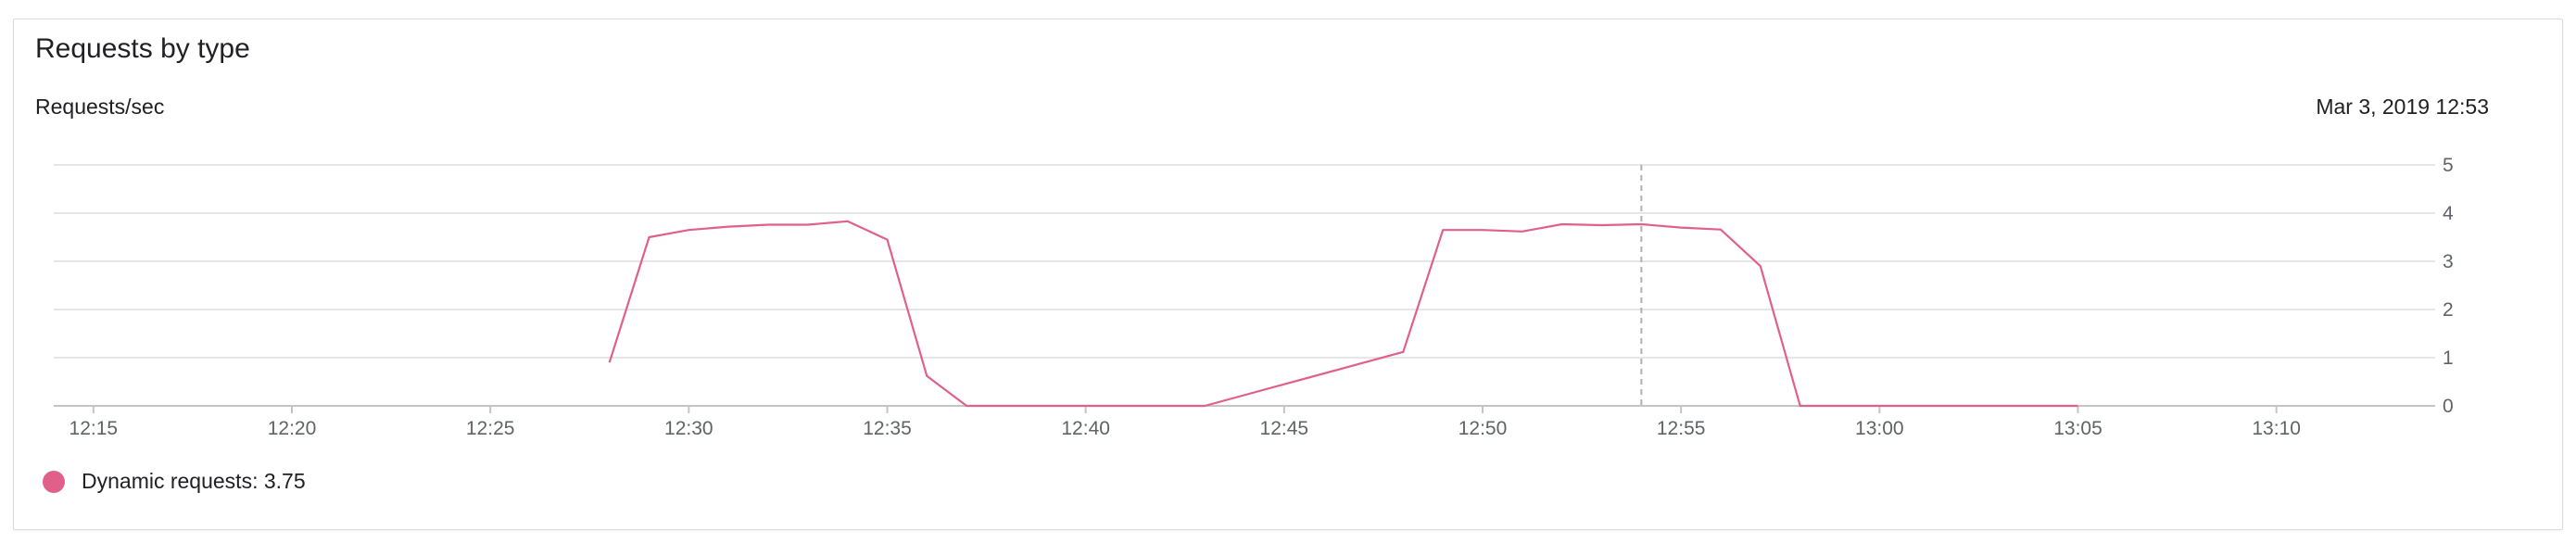 This screenshot has height=543, width=2576. What do you see at coordinates (2449, 213) in the screenshot?
I see `y-tick-label: 4` at bounding box center [2449, 213].